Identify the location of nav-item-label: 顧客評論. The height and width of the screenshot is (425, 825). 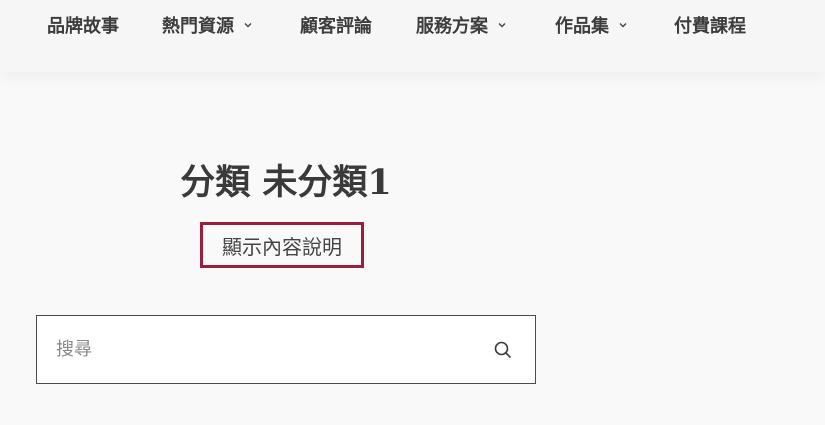
(336, 26).